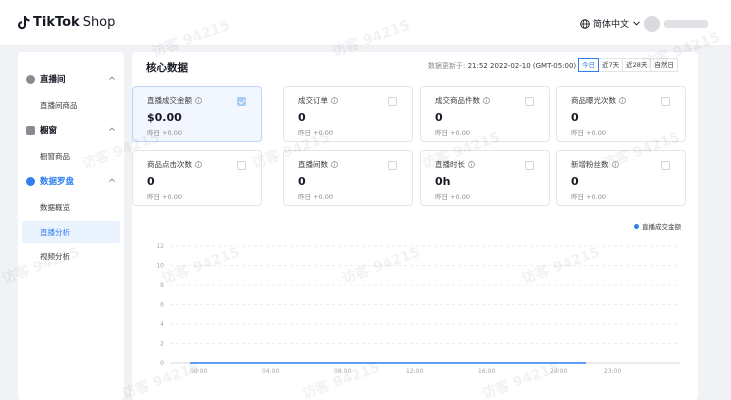 Image resolution: width=731 pixels, height=400 pixels. I want to click on y-tick-label: 8, so click(162, 285).